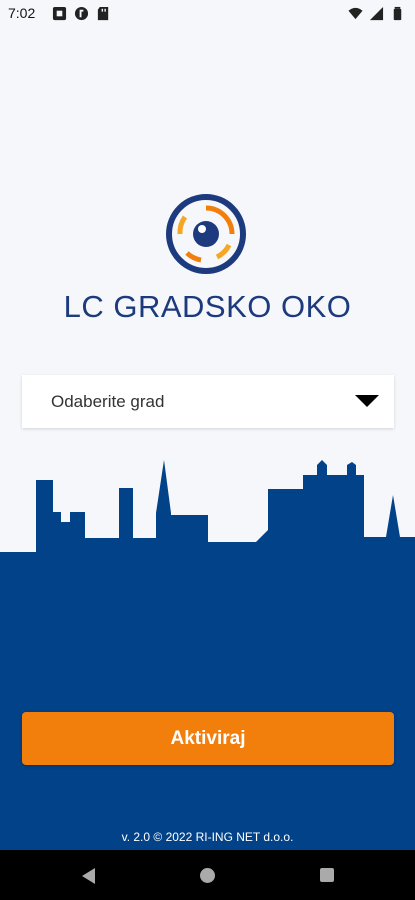 This screenshot has width=415, height=900. I want to click on download-circle-icon, so click(81, 13).